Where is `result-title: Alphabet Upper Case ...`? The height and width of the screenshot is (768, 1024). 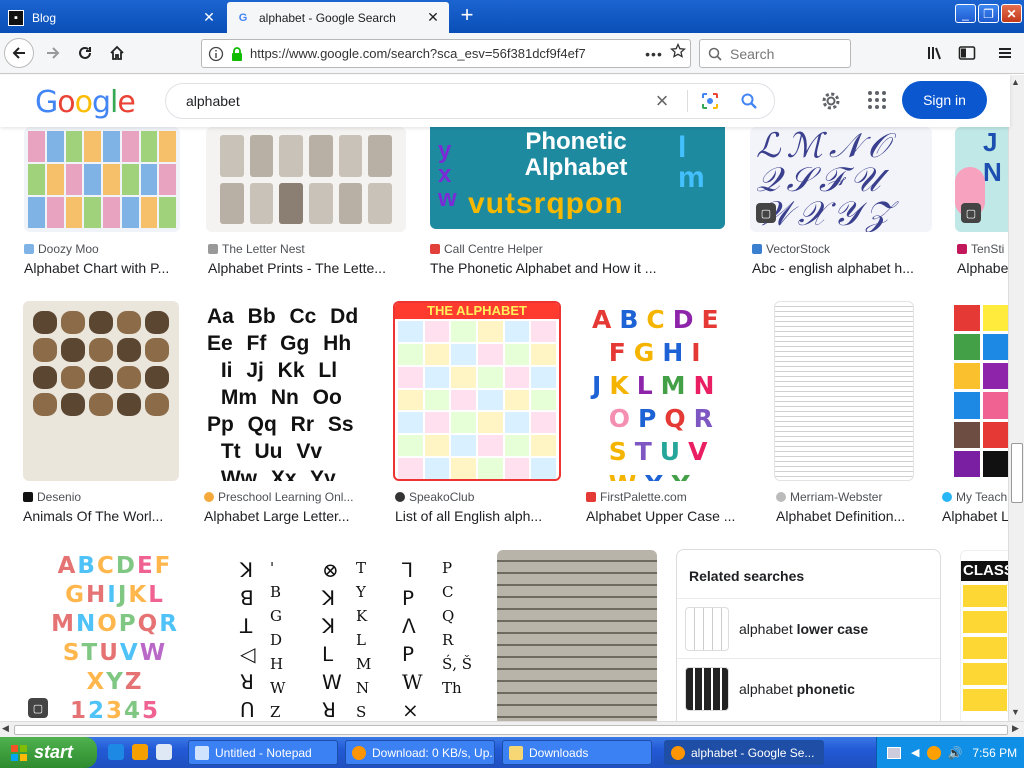
result-title: Alphabet Upper Case ... is located at coordinates (668, 516).